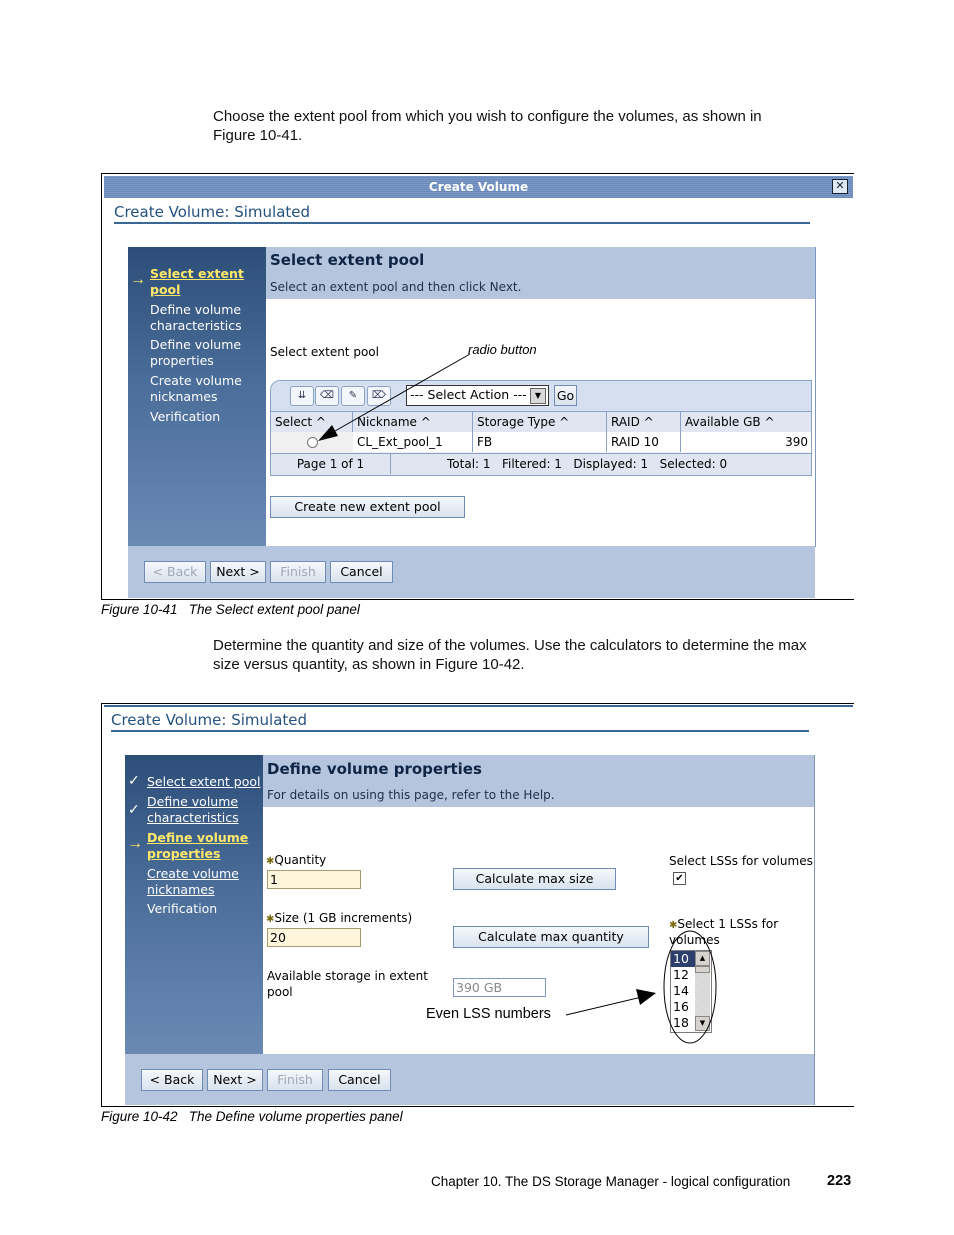 The height and width of the screenshot is (1235, 954). I want to click on window-title-bar: Create Volume, so click(478, 187).